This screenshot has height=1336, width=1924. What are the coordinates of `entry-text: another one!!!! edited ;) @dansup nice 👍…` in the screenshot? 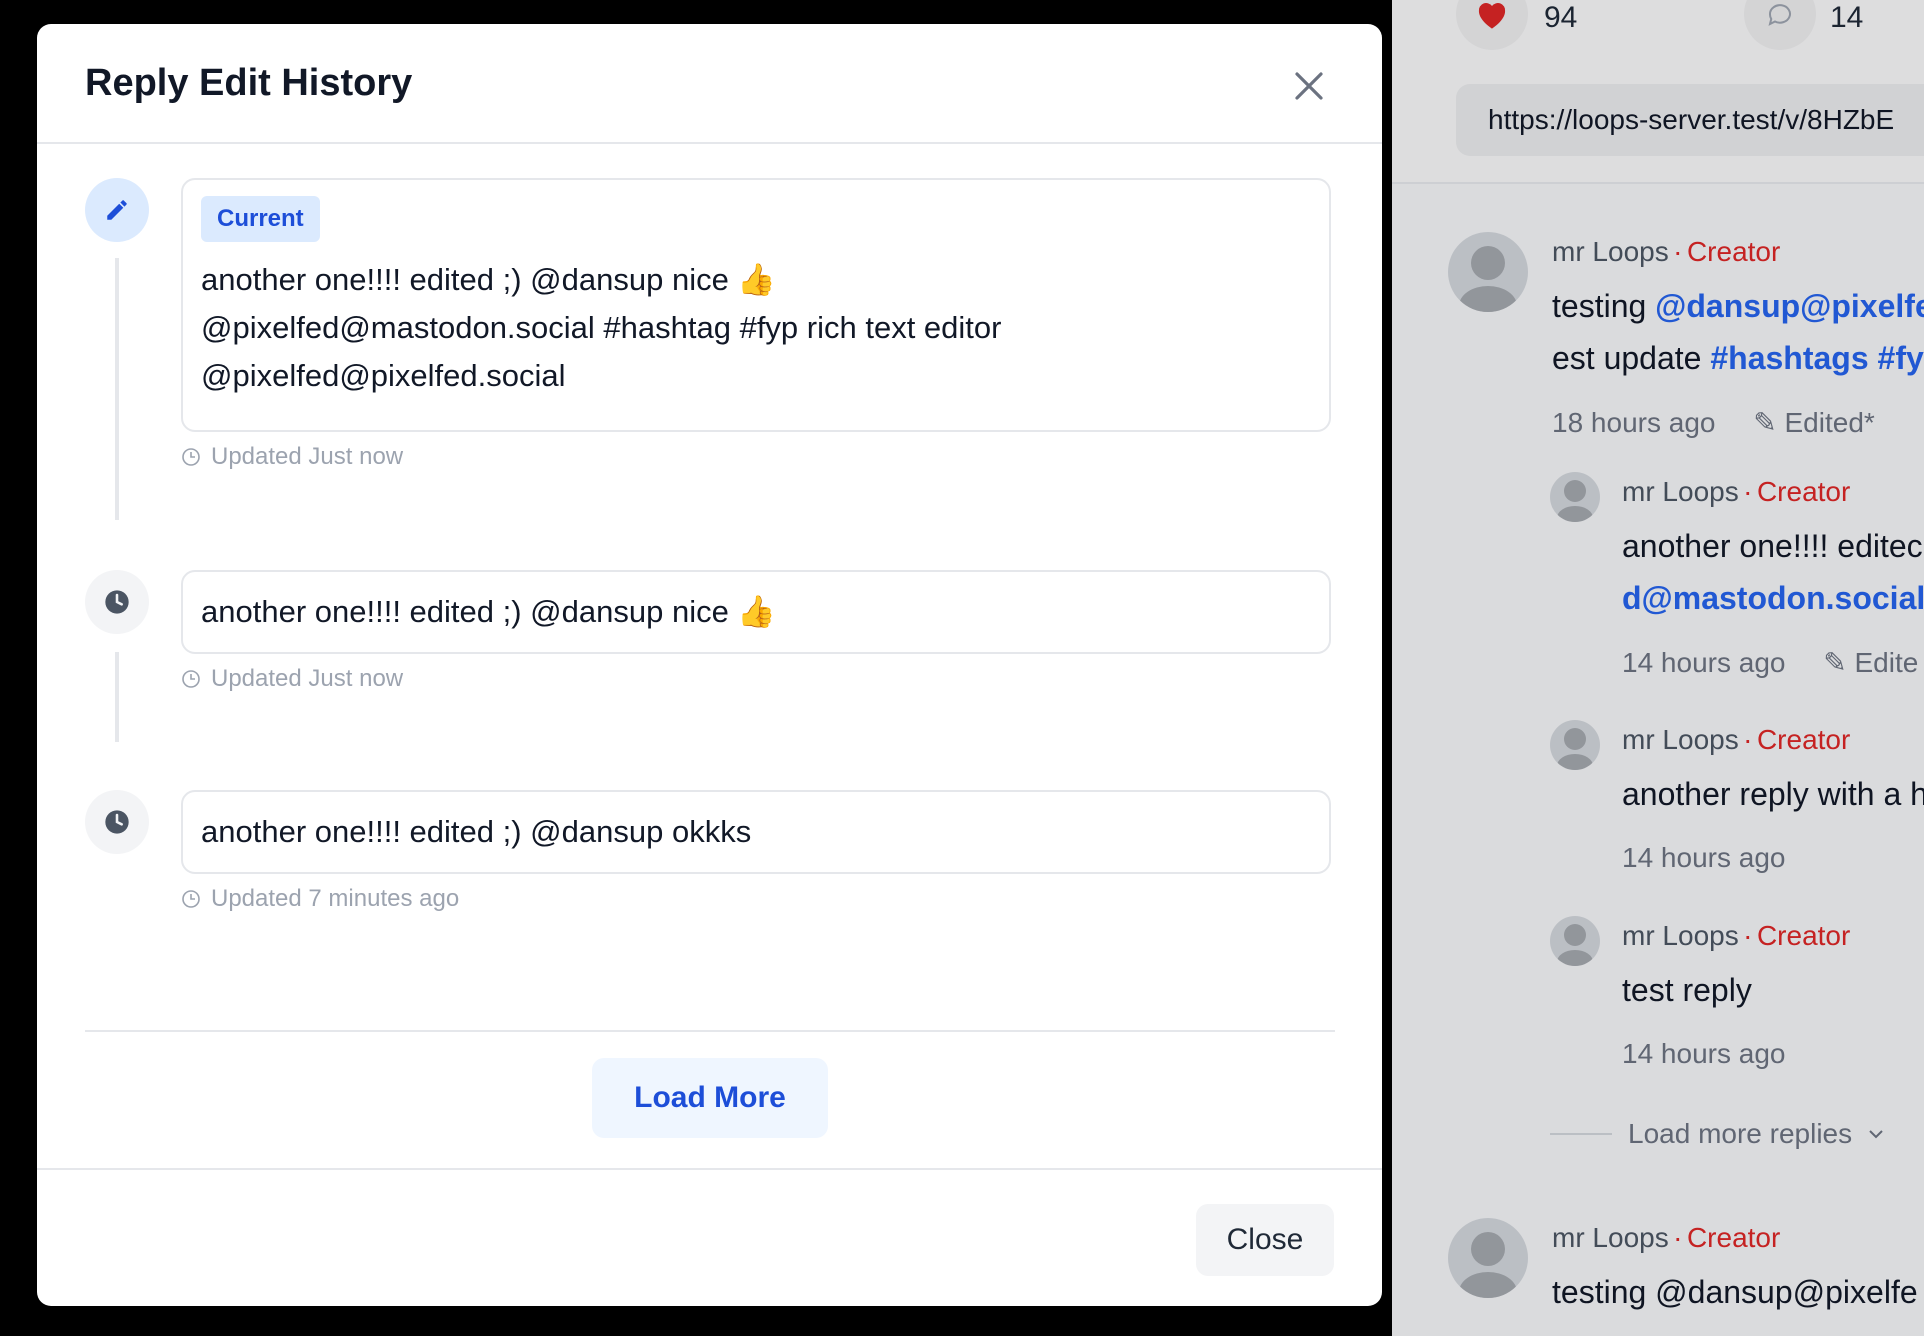 It's located at (601, 327).